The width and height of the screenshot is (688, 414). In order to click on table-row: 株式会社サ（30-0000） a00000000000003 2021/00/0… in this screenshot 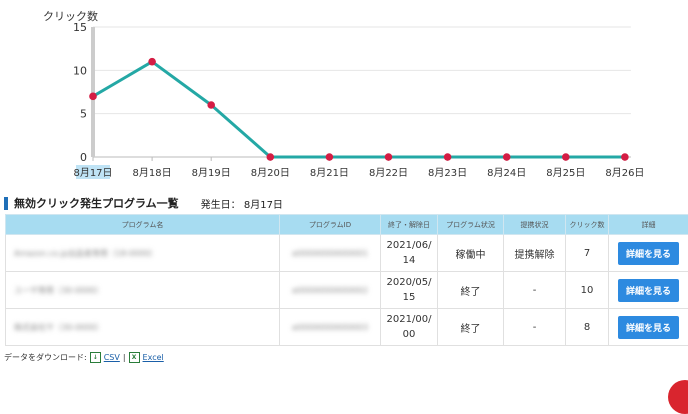, I will do `click(347, 327)`.